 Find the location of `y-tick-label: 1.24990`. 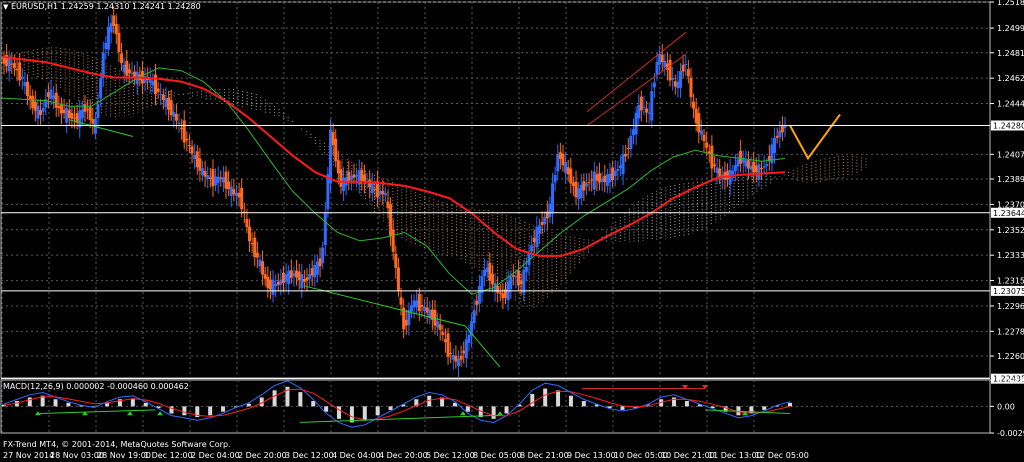

y-tick-label: 1.24990 is located at coordinates (1010, 28).